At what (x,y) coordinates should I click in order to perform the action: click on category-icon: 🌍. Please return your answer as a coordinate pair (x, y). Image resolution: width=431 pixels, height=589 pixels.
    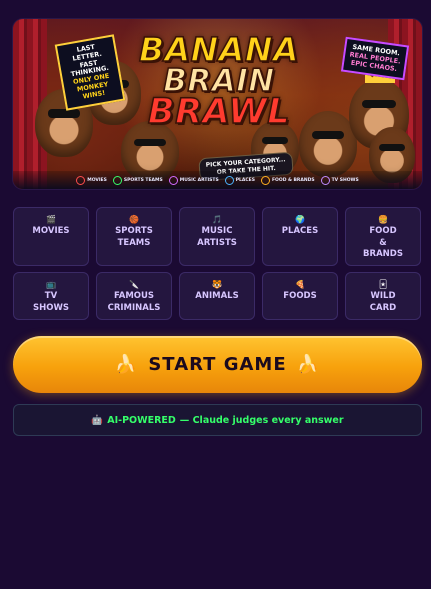
    Looking at the image, I should click on (300, 219).